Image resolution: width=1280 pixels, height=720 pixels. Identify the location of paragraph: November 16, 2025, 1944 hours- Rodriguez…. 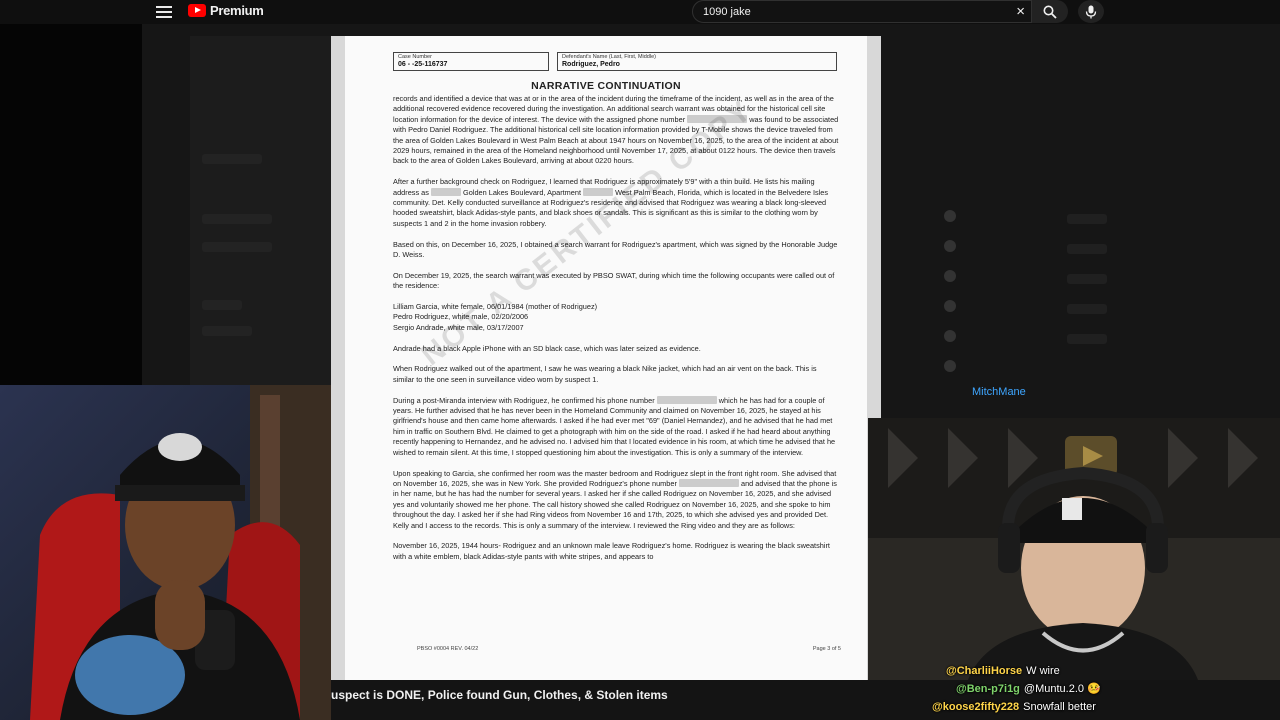
(611, 551).